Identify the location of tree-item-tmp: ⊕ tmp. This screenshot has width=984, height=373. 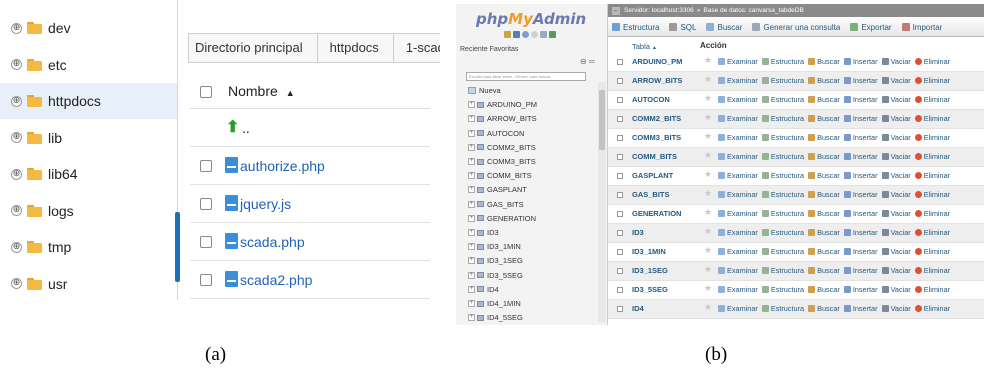
(88, 247).